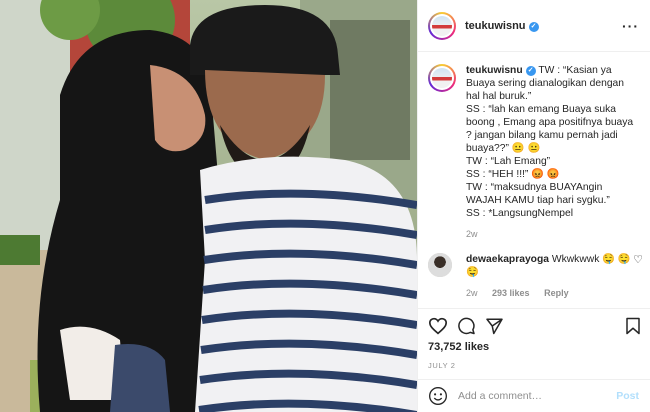 Image resolution: width=650 pixels, height=412 pixels. I want to click on reply-meta: 2w 293 likes Reply, so click(551, 293).